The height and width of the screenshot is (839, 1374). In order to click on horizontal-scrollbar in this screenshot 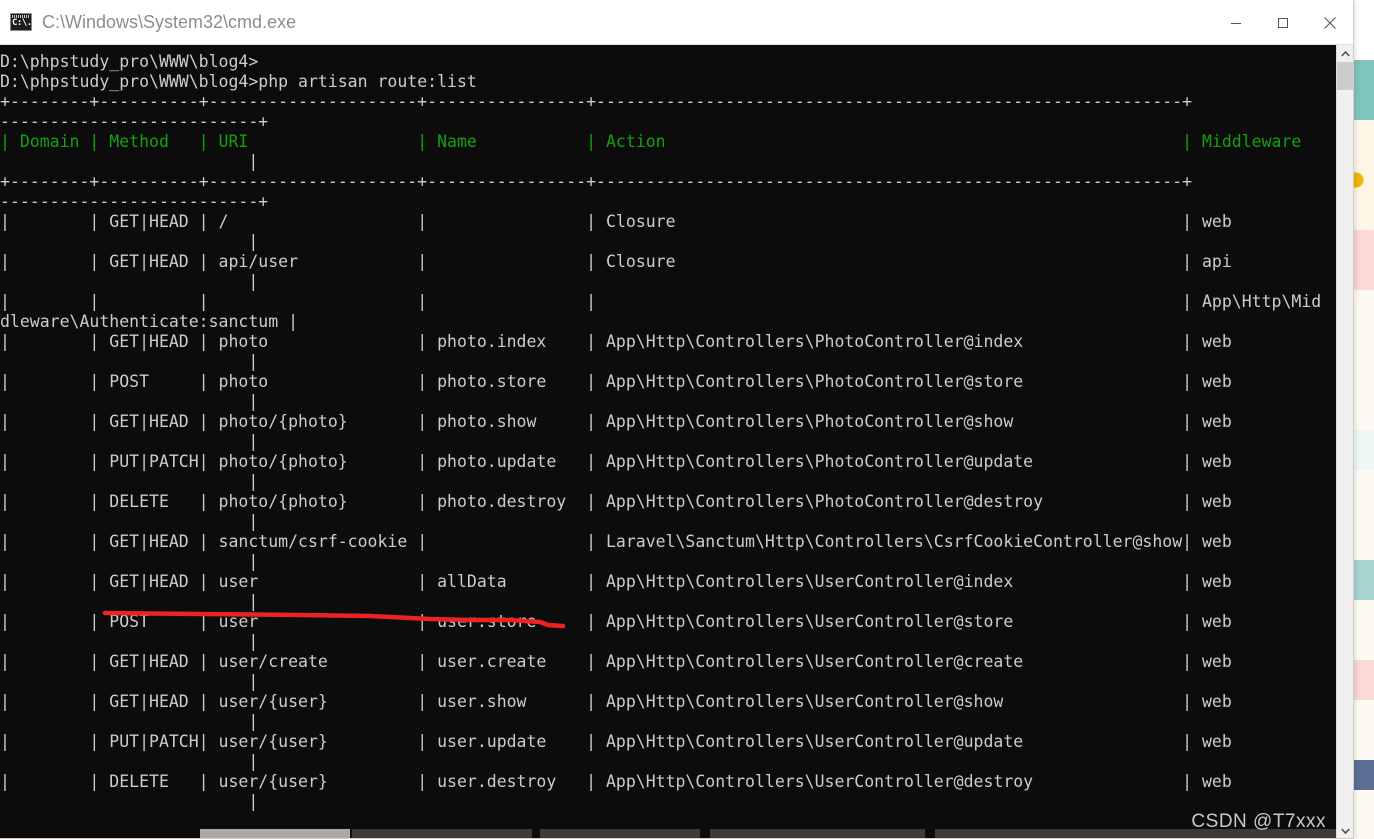, I will do `click(668, 833)`.